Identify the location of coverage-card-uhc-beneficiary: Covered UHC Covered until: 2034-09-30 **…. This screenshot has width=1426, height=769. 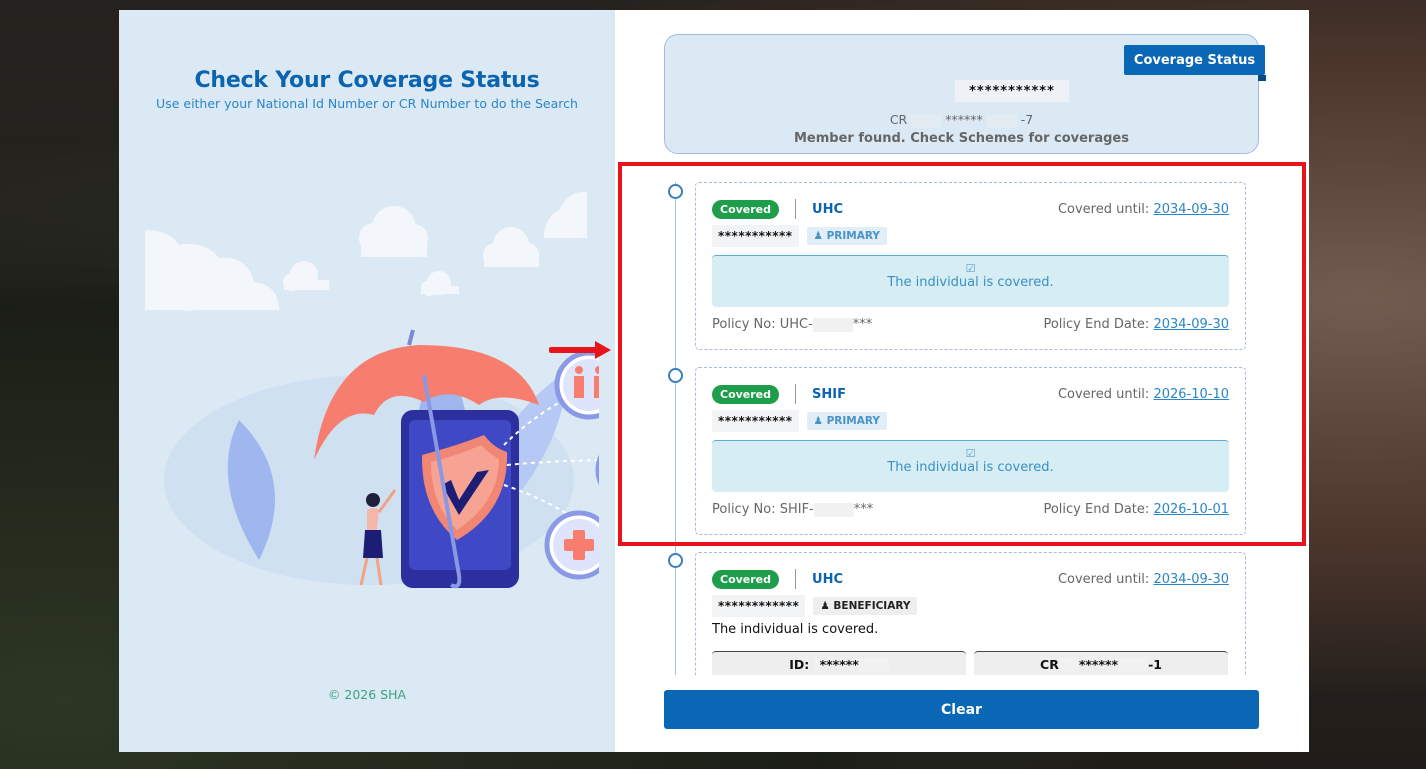
(970, 613).